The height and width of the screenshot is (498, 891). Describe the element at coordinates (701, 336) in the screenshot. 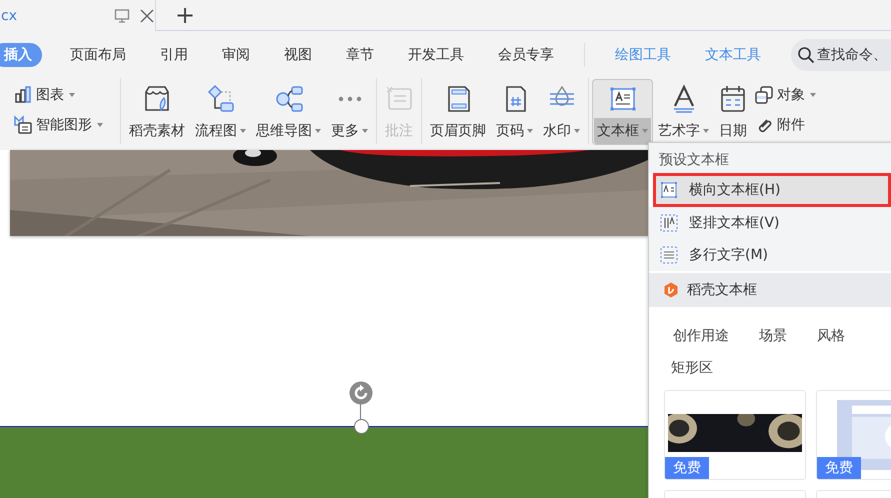

I see `filter-tab: 创作用途` at that location.